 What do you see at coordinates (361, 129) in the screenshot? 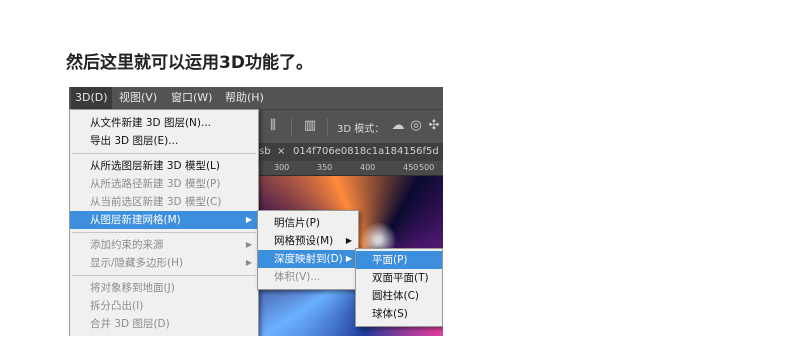
I see `3d-mode-label: 3D 模式：` at bounding box center [361, 129].